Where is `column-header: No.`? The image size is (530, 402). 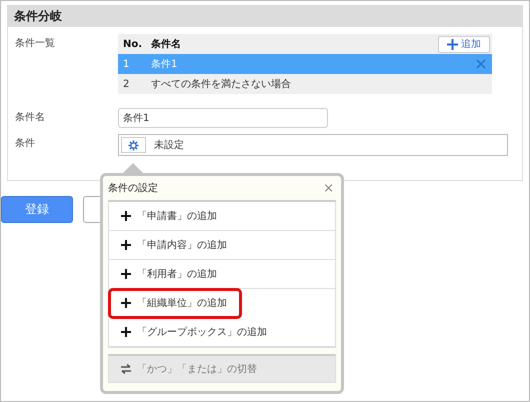 column-header: No. is located at coordinates (133, 44).